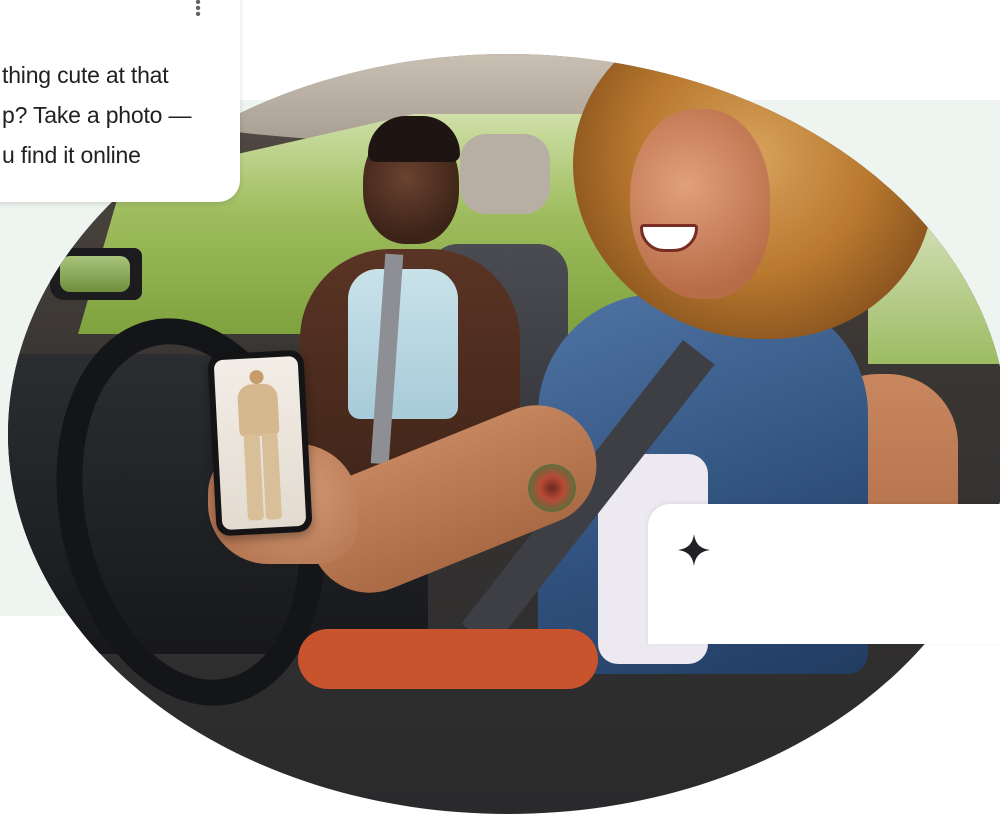  I want to click on passenger-face, so click(700, 204).